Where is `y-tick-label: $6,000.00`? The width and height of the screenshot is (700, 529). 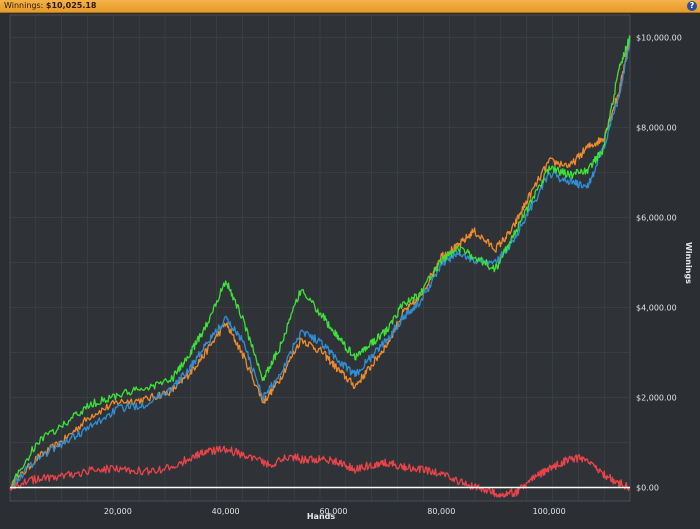 y-tick-label: $6,000.00 is located at coordinates (656, 218).